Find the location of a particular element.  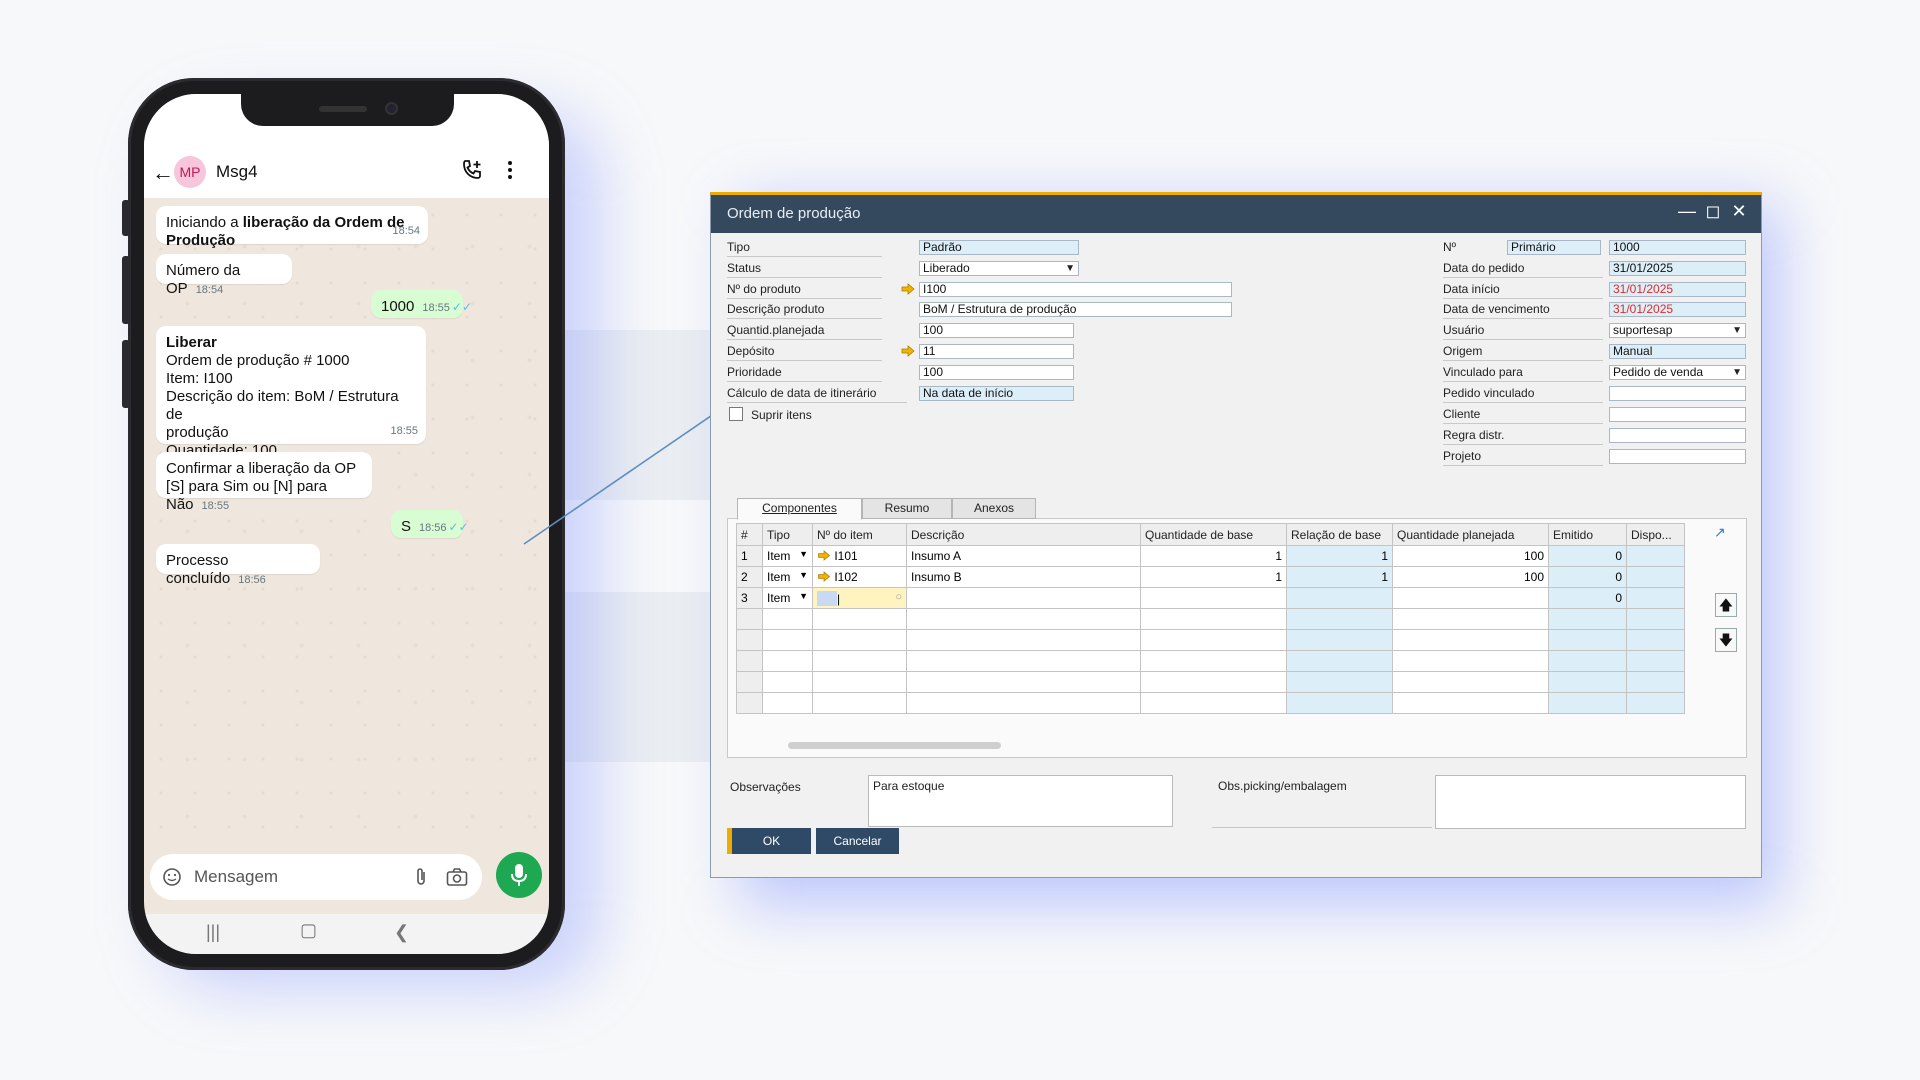

column-header: Quantidade de base is located at coordinates (1213, 534).